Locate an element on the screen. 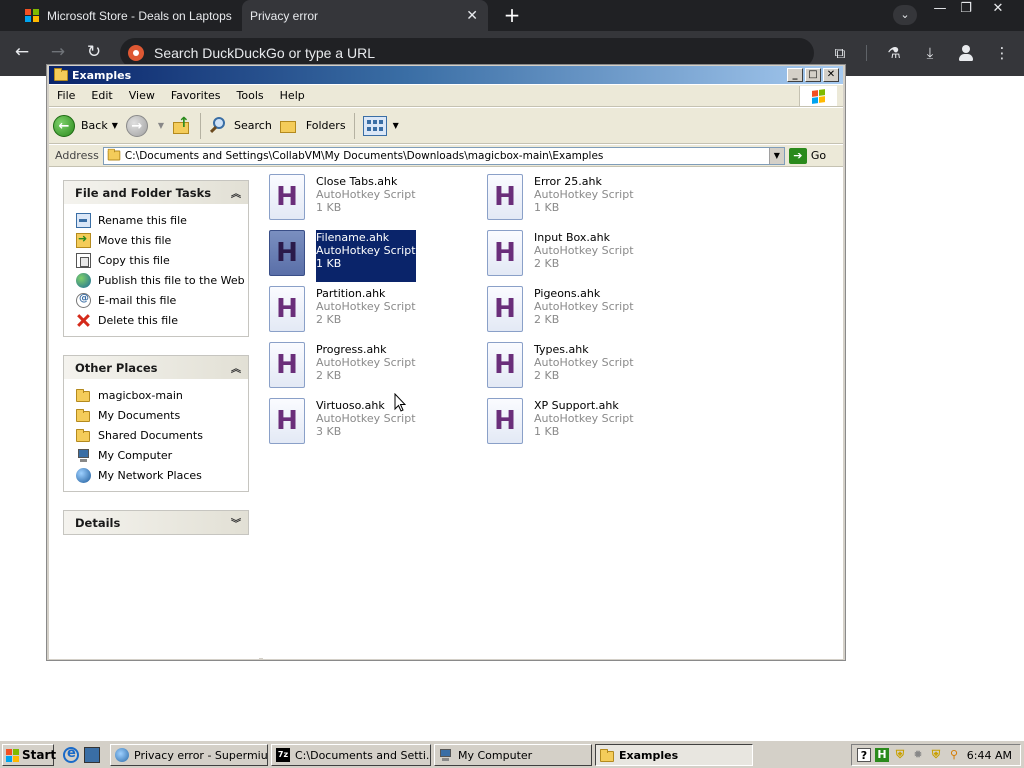 The image size is (1024, 768). security-shield-icon: ⛨ is located at coordinates (936, 755).